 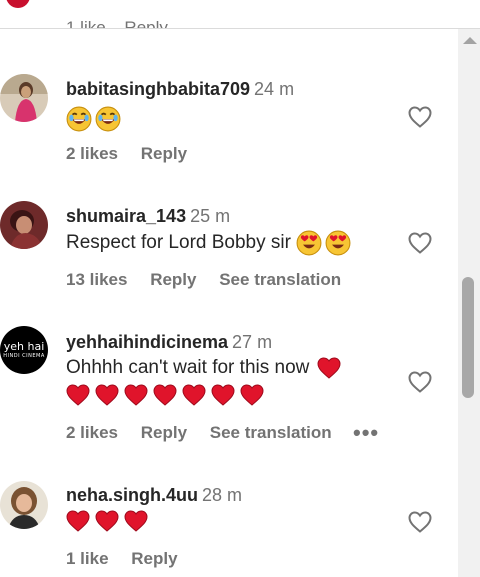 I want to click on comment-emoji-line, so click(x=165, y=395).